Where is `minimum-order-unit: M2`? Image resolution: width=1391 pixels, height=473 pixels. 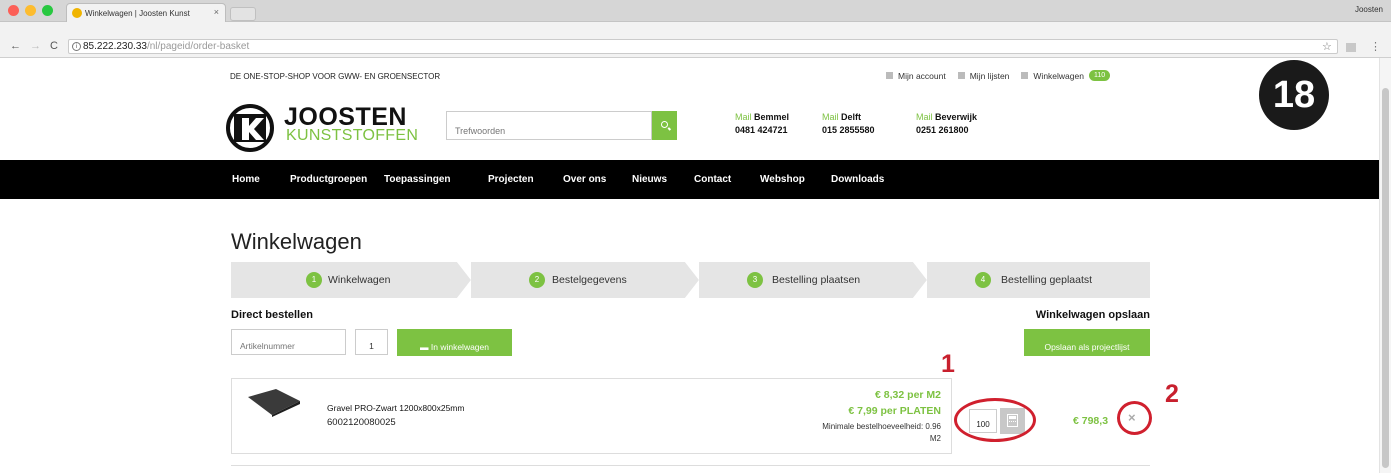 minimum-order-unit: M2 is located at coordinates (935, 438).